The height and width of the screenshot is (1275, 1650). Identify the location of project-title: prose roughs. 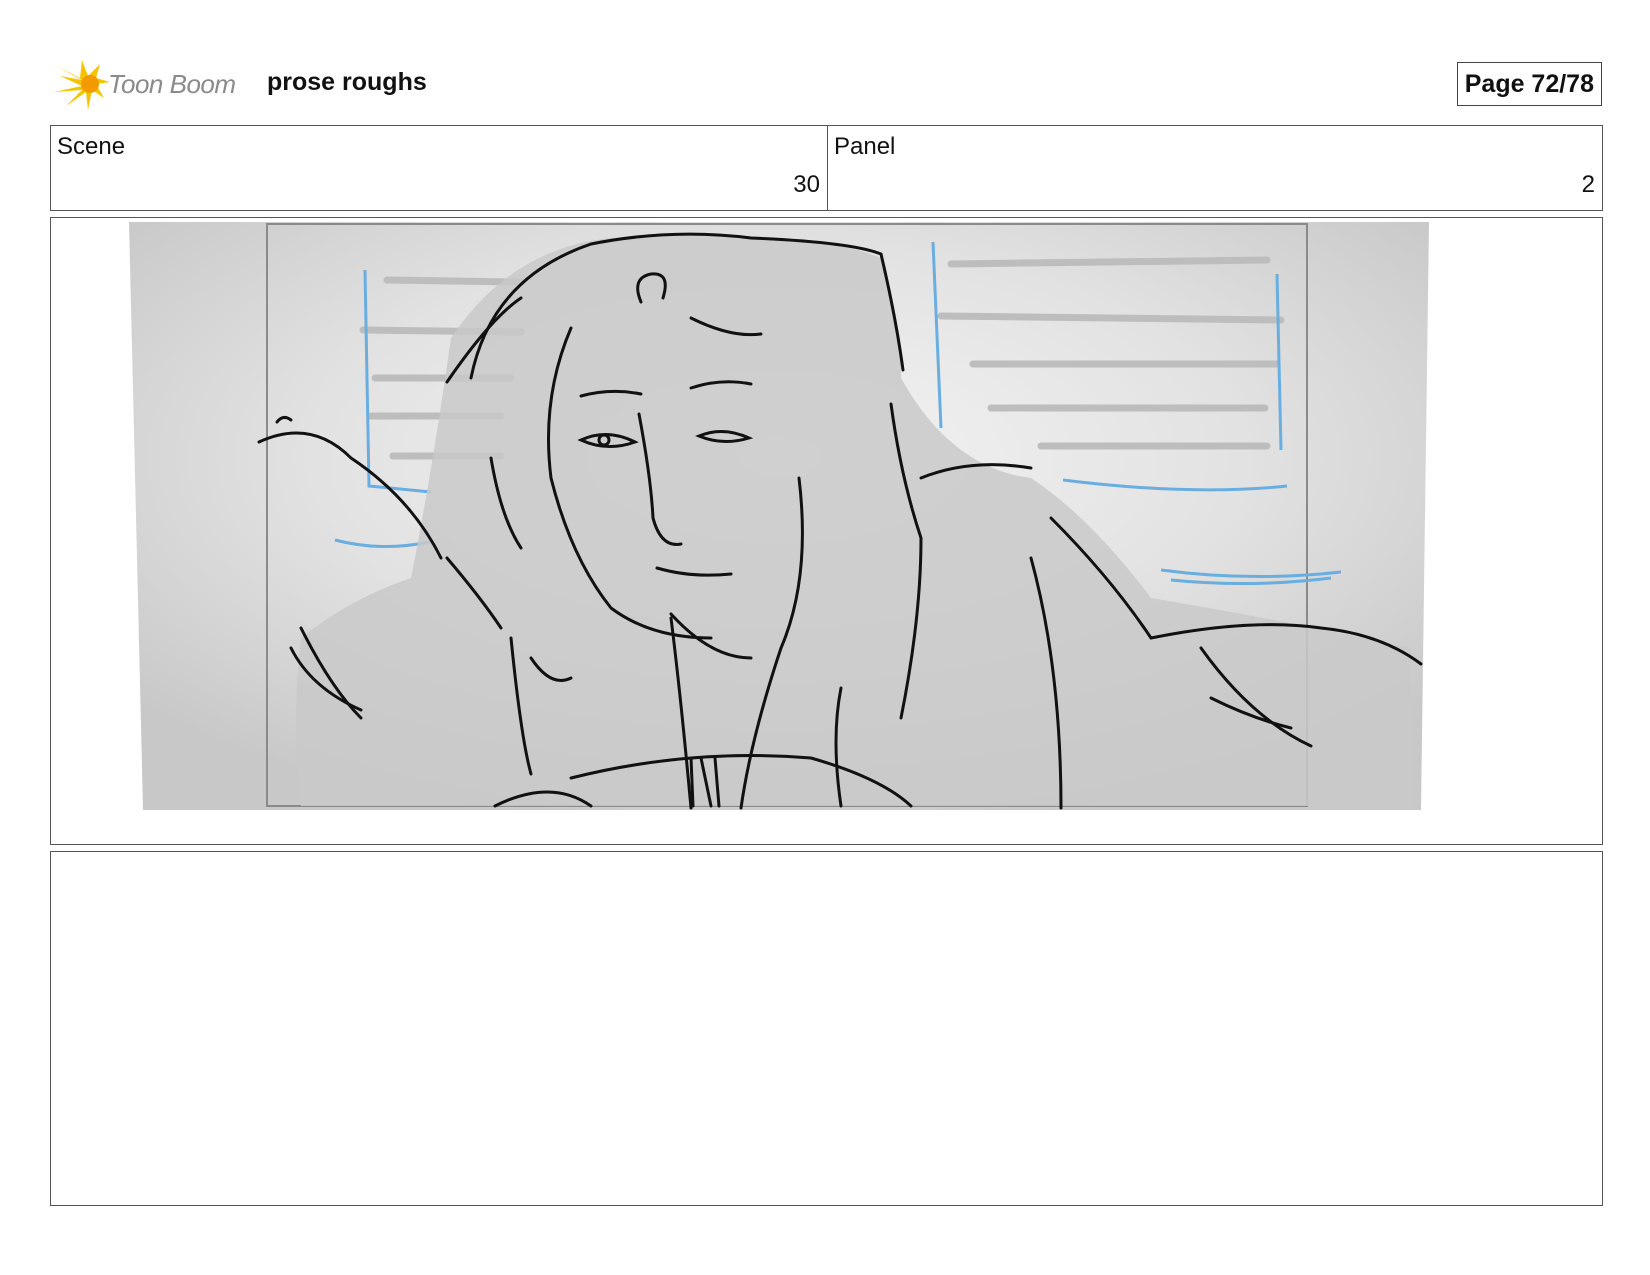
(347, 82).